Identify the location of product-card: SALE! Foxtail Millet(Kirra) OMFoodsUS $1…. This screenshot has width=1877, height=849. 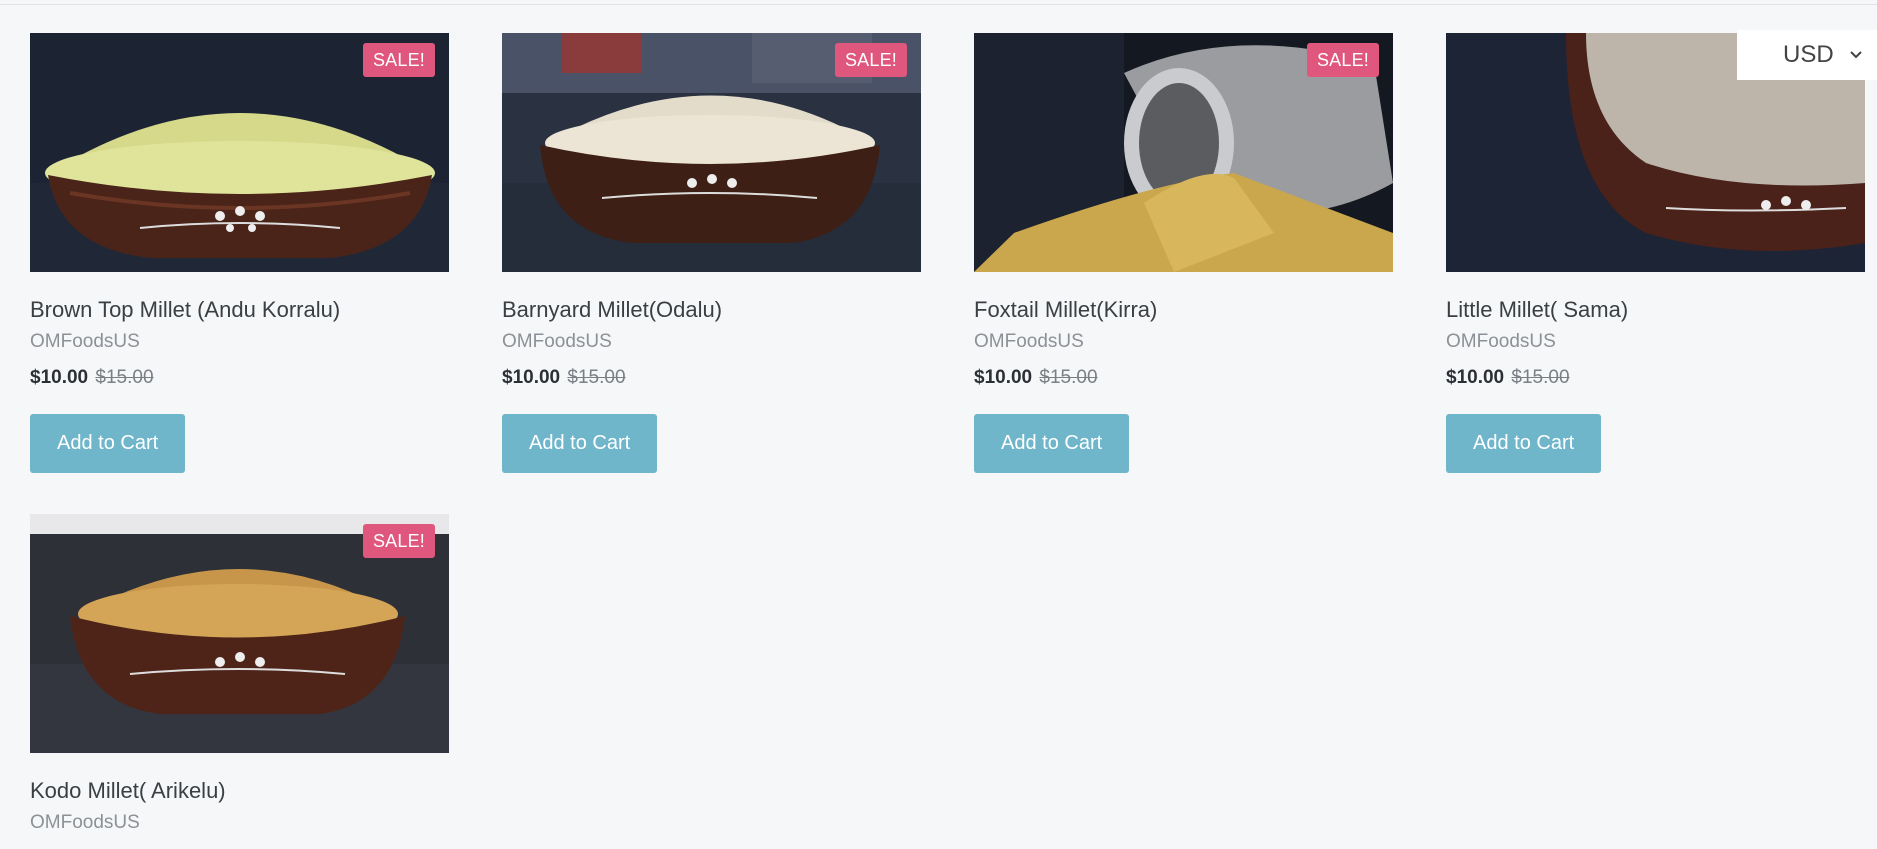
(1183, 253).